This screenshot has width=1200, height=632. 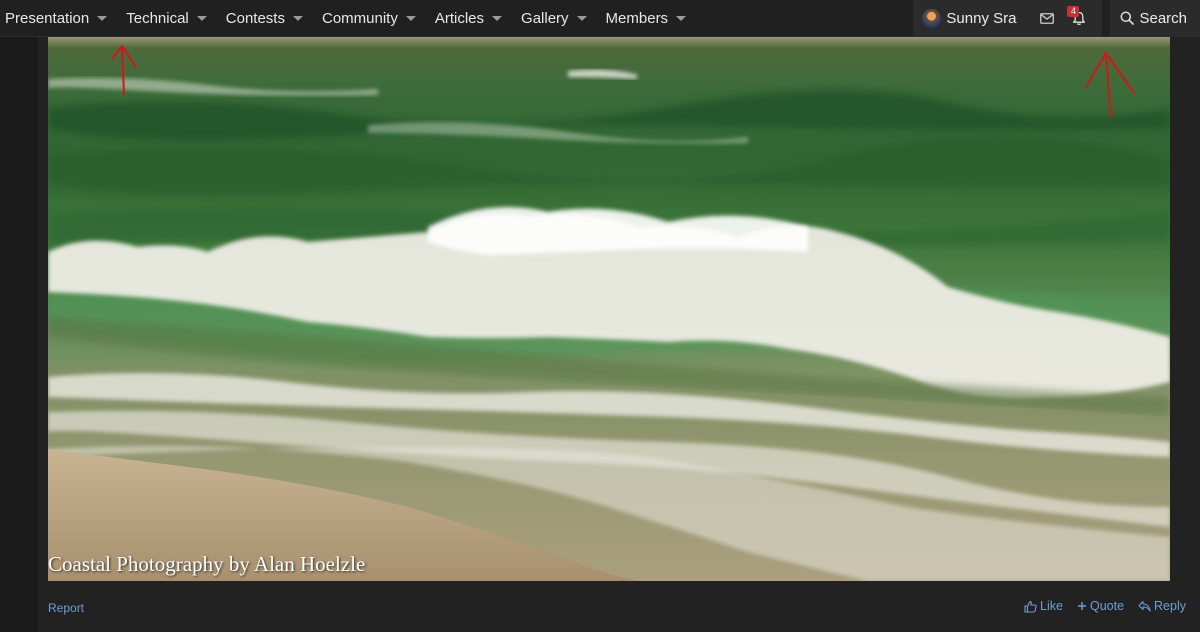 What do you see at coordinates (1051, 606) in the screenshot?
I see `like-label: Like` at bounding box center [1051, 606].